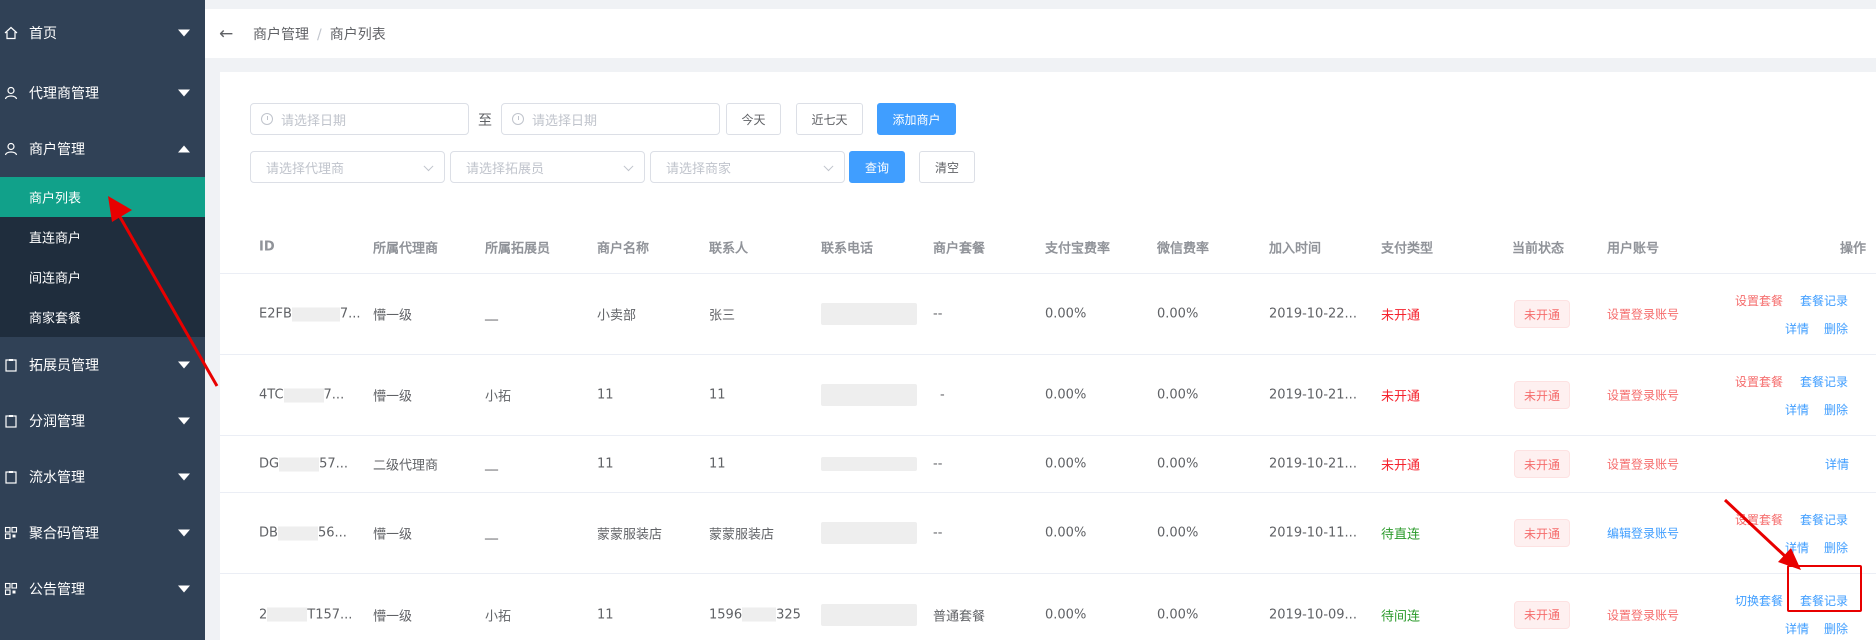  I want to click on merchant-select-placeholder: 请选择商家, so click(699, 169).